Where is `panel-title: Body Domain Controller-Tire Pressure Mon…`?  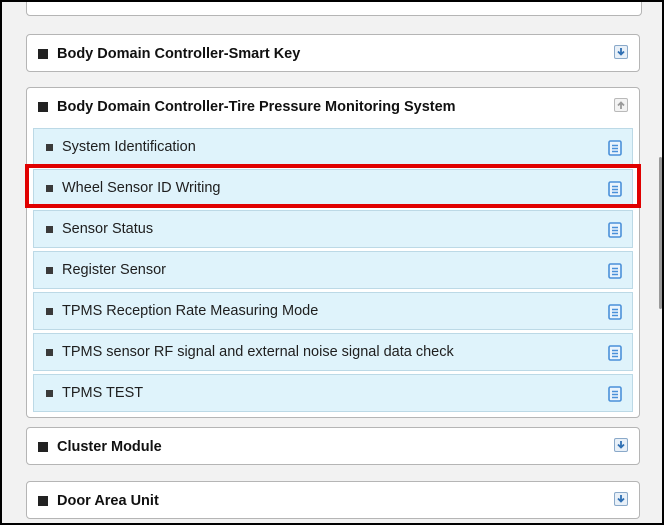
panel-title: Body Domain Controller-Tire Pressure Mon… is located at coordinates (256, 107).